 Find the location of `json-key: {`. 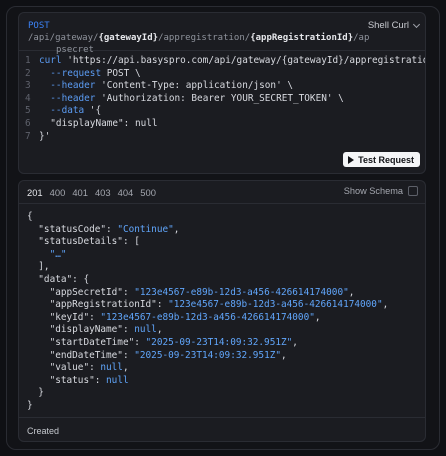

json-key: { is located at coordinates (30, 216).